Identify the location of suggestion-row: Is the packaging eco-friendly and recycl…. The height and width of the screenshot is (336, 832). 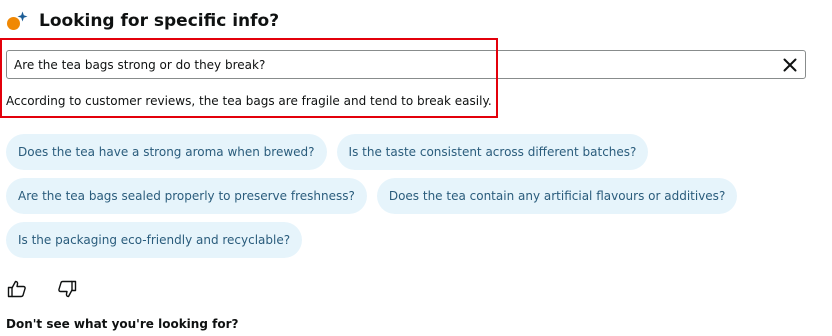
(416, 240).